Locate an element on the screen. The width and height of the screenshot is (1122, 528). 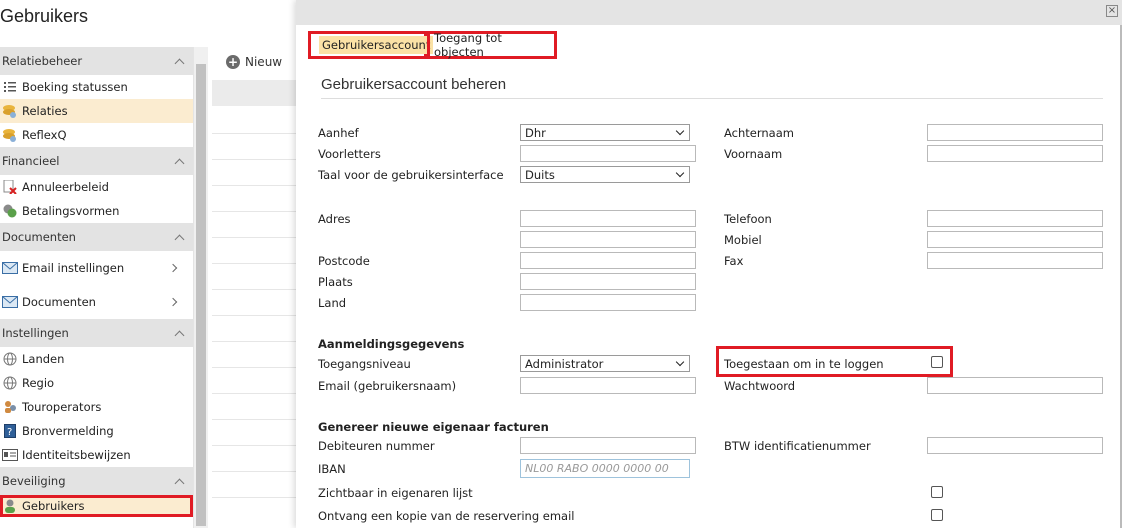
money-icon is located at coordinates (10, 211).